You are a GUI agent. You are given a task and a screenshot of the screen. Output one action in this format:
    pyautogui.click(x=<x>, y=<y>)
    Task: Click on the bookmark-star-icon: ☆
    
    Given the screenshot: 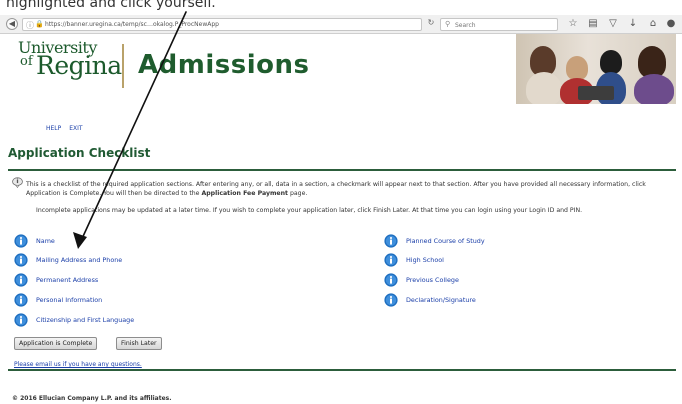 What is the action you would take?
    pyautogui.click(x=573, y=24)
    